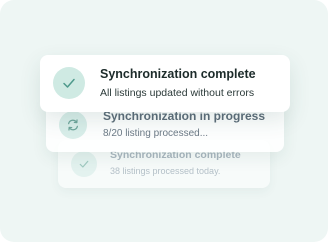 This screenshot has width=328, height=242. I want to click on notification-subtitle: All listings updated without errors, so click(177, 93).